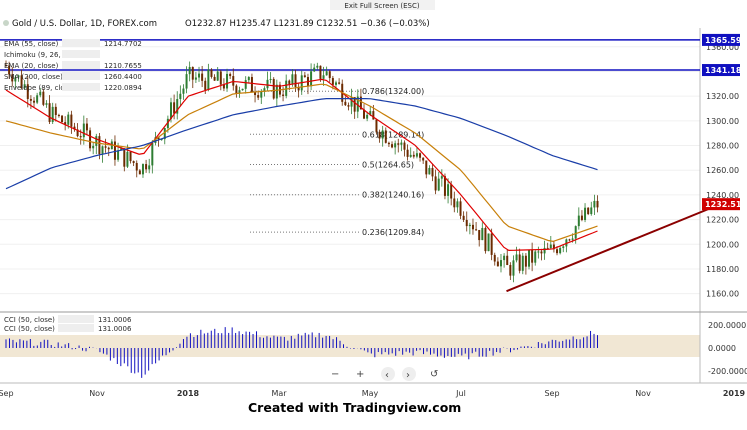 This screenshot has width=747, height=430. I want to click on fib-label: 0.236(1209.84), so click(393, 232).